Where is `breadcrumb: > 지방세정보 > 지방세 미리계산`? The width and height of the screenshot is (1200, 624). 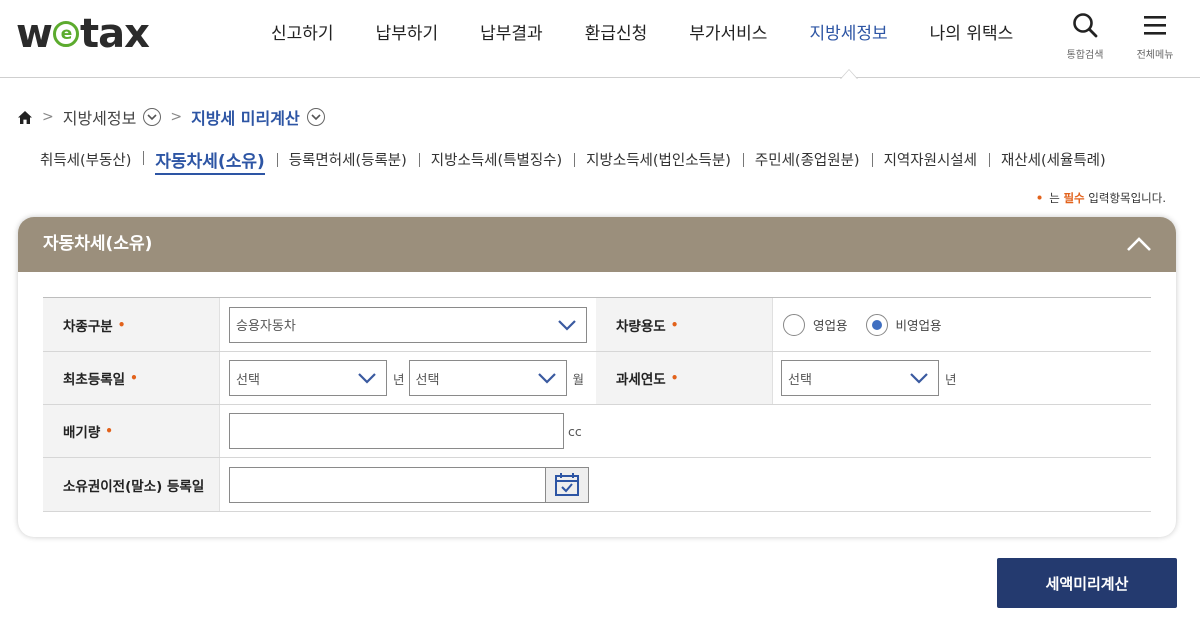 breadcrumb: > 지방세정보 > 지방세 미리계산 is located at coordinates (171, 117).